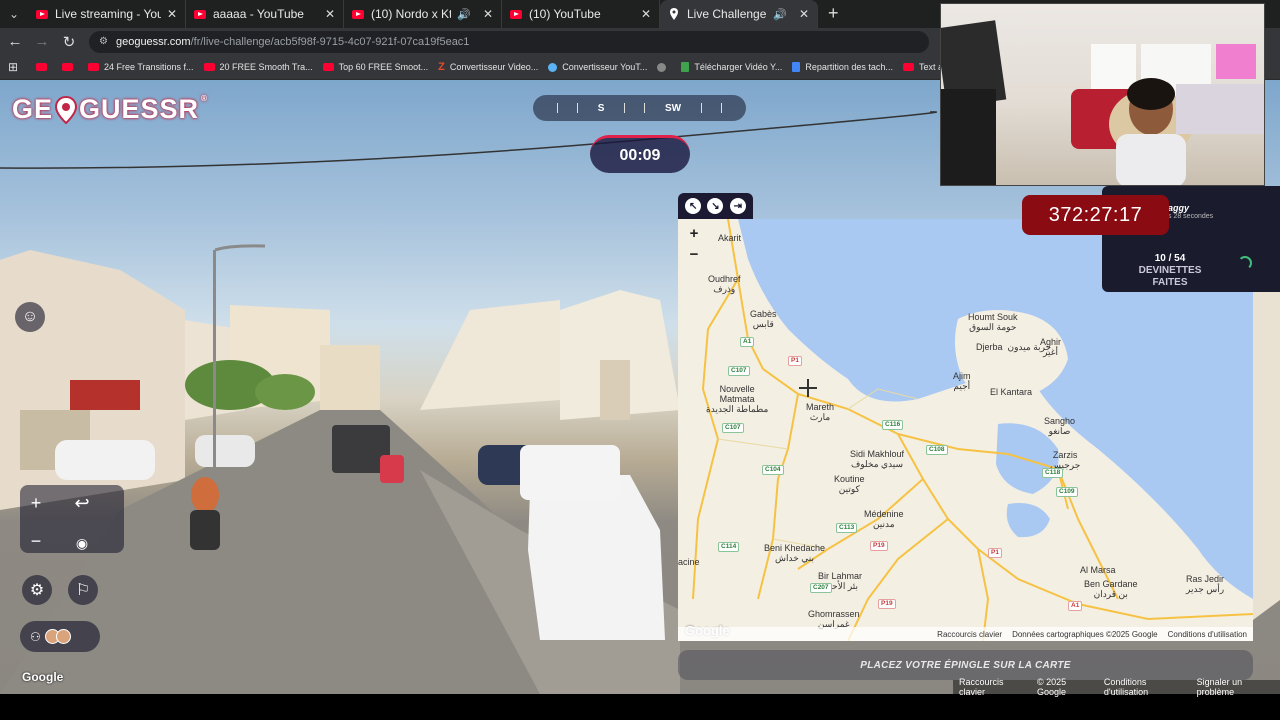 This screenshot has width=1280, height=720. What do you see at coordinates (1051, 347) in the screenshot?
I see `map-place-label: Aghir أغير` at bounding box center [1051, 347].